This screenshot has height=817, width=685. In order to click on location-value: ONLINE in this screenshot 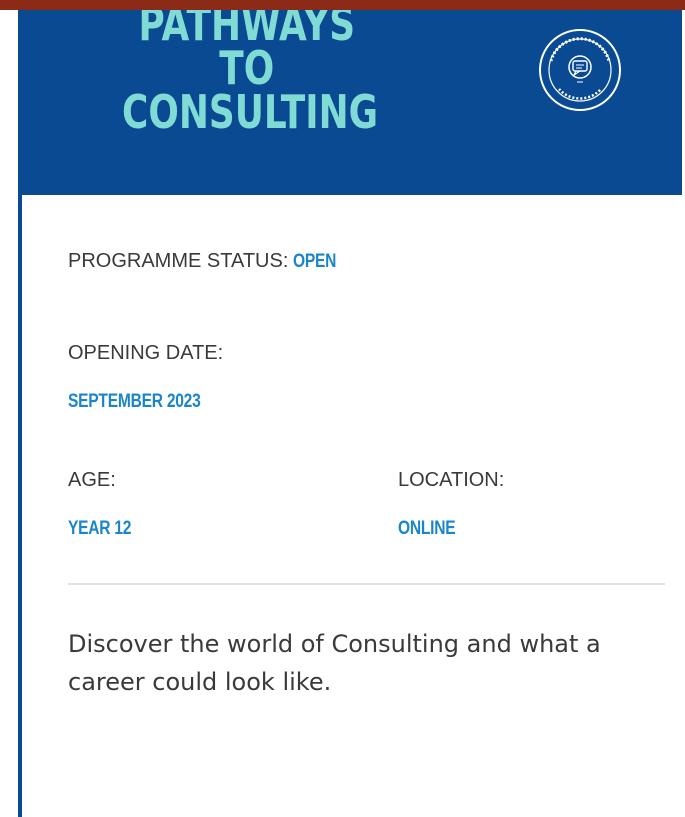, I will do `click(427, 528)`.